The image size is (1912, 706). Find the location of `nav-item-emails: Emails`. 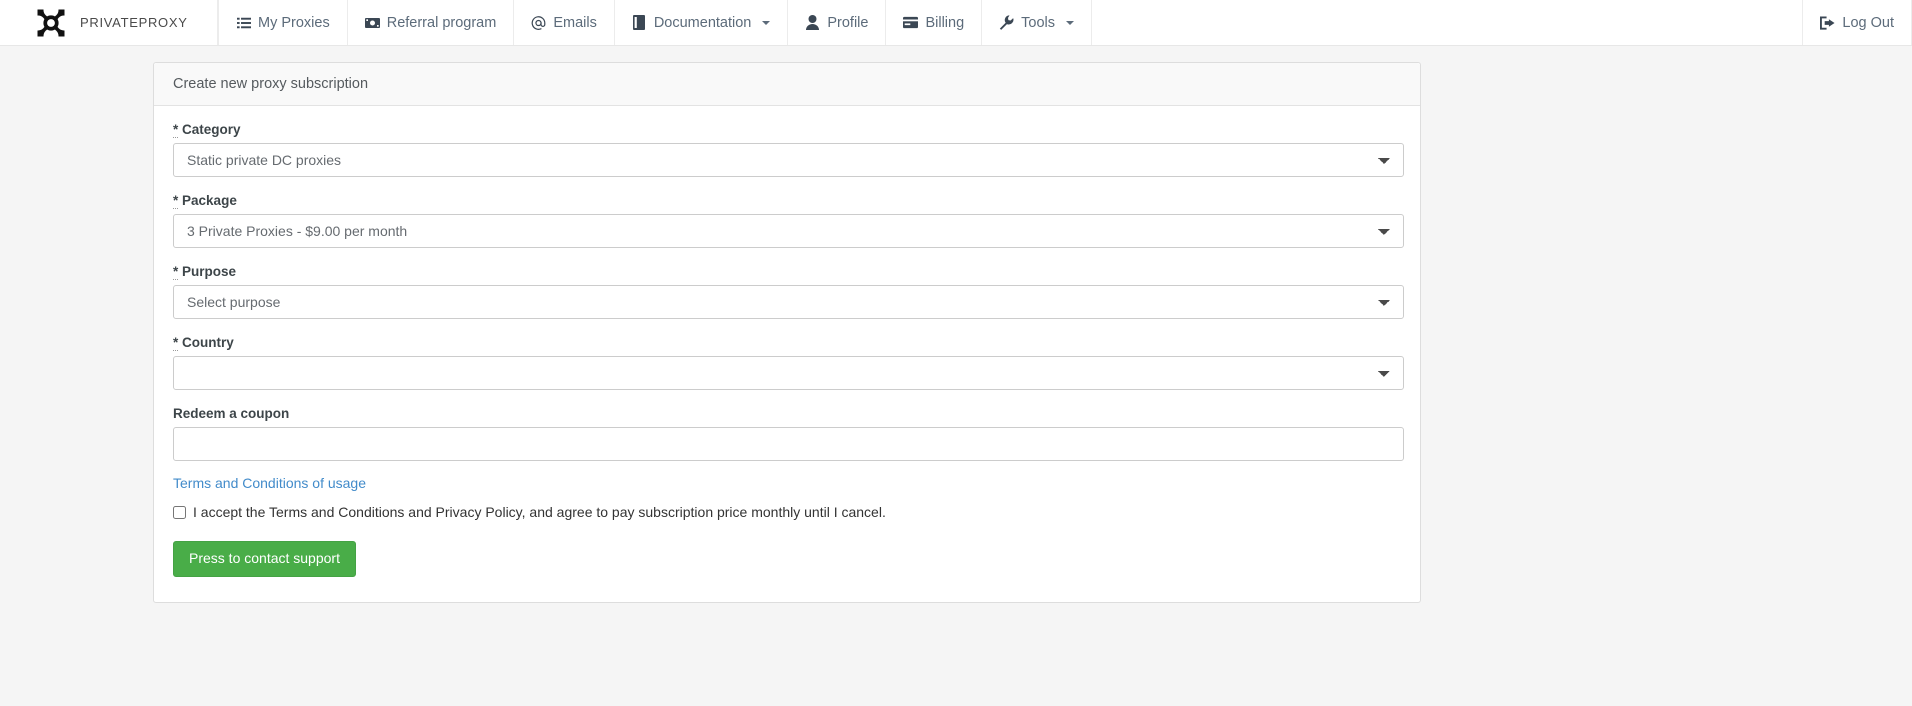

nav-item-emails: Emails is located at coordinates (564, 22).